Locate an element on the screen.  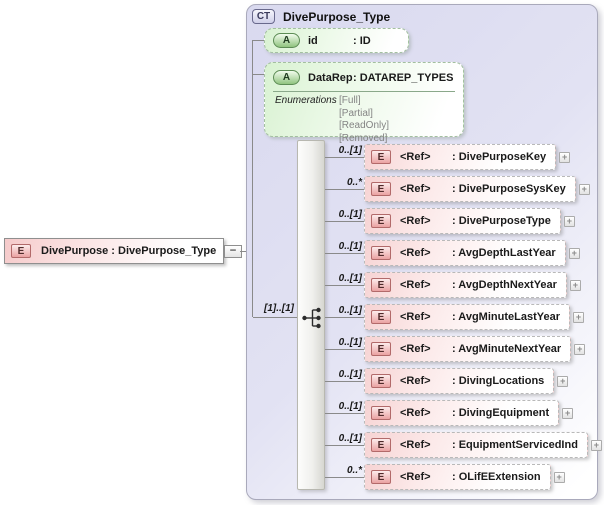
attribute-type: : DATAREP_TYPES is located at coordinates (403, 77).